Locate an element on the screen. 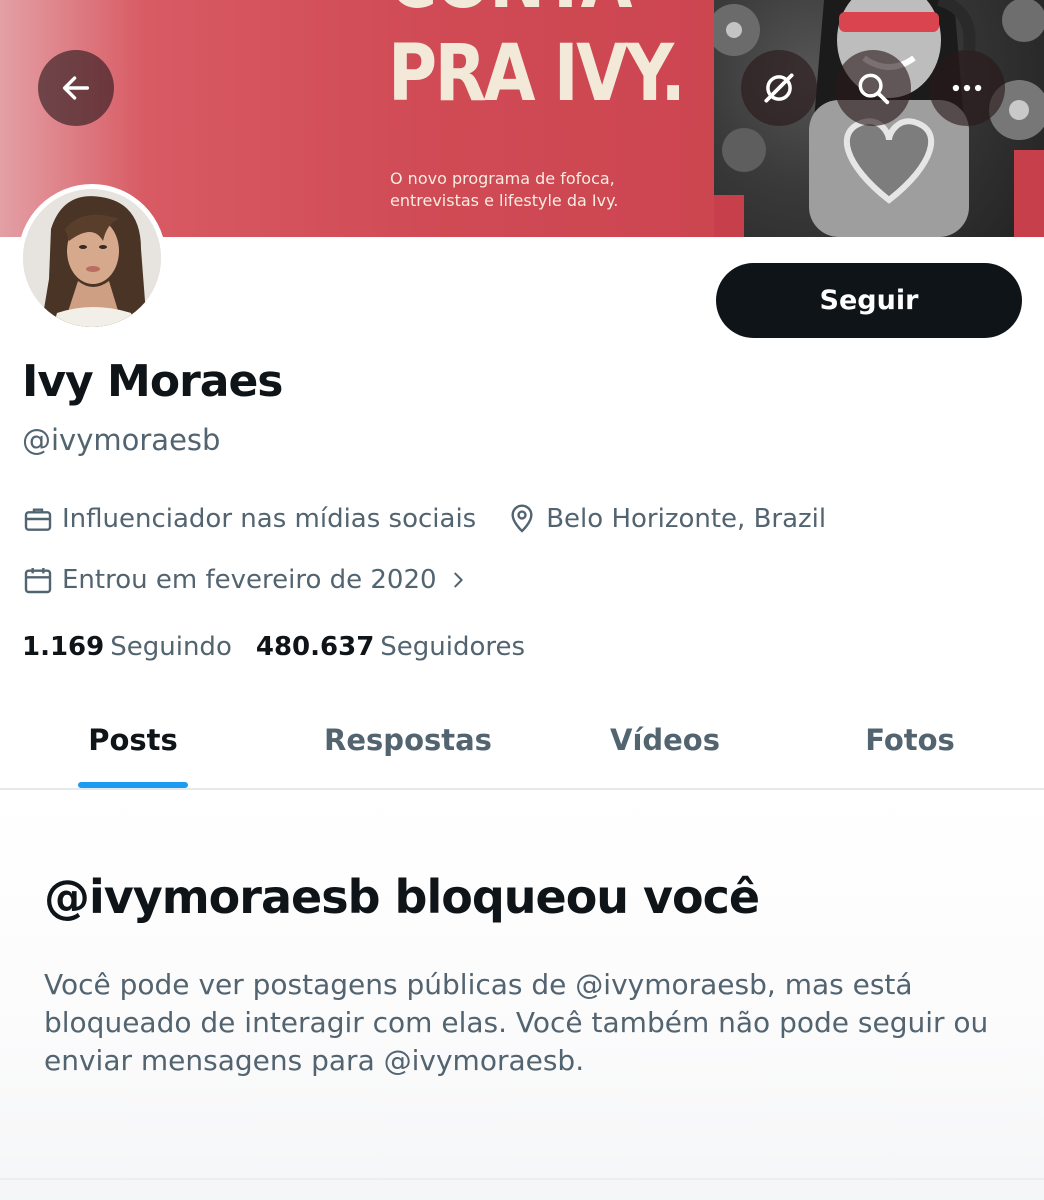 Image resolution: width=1044 pixels, height=1200 pixels. profession-text: Influenciador nas mídias sociais is located at coordinates (269, 519).